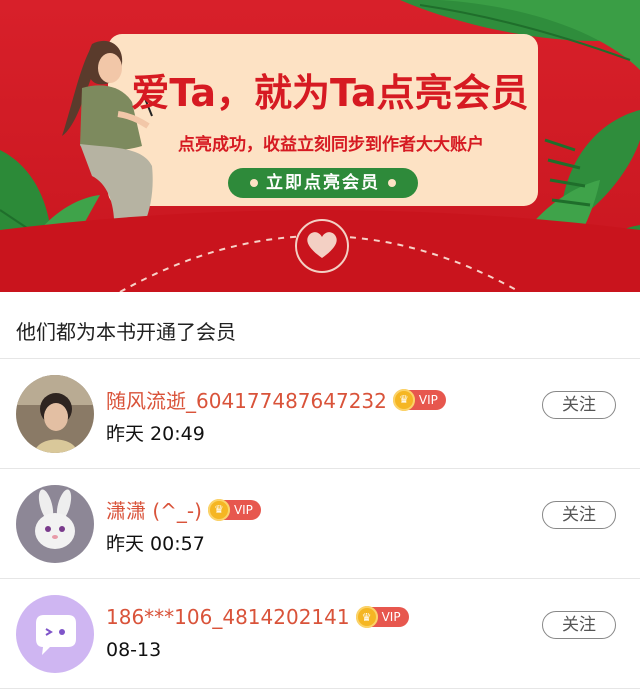 The width and height of the screenshot is (640, 689). I want to click on cta-dot-left, so click(254, 183).